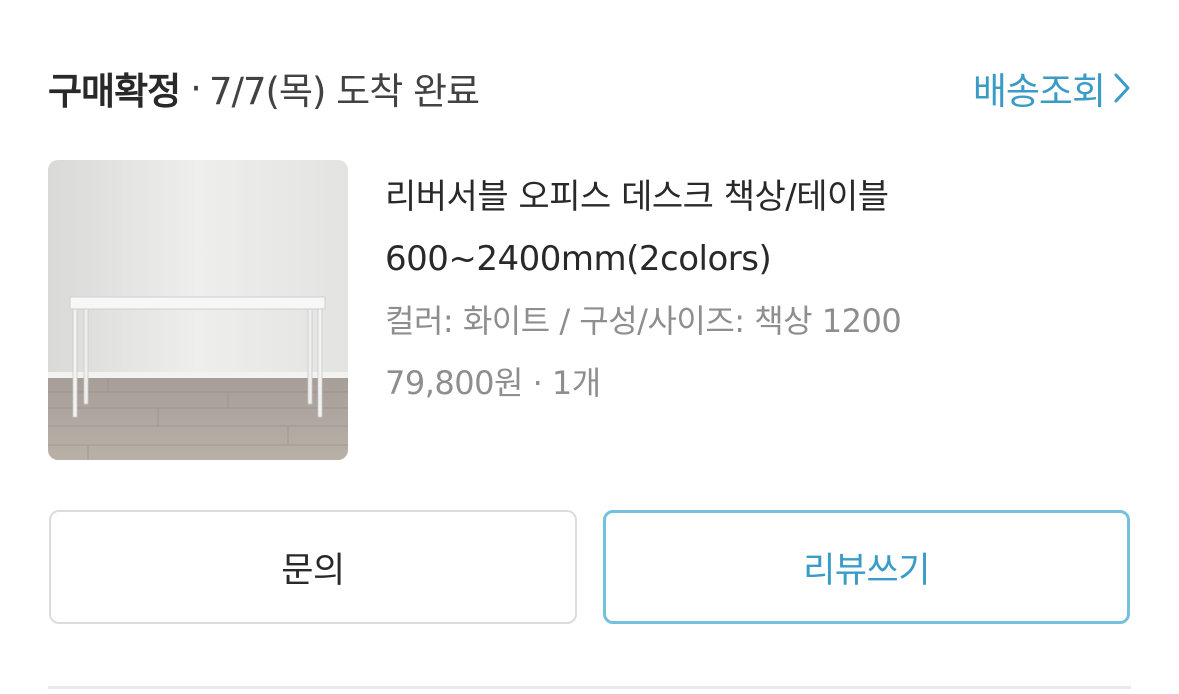 The image size is (1179, 694). What do you see at coordinates (866, 570) in the screenshot?
I see `write-review-button-label: 리뷰쓰기` at bounding box center [866, 570].